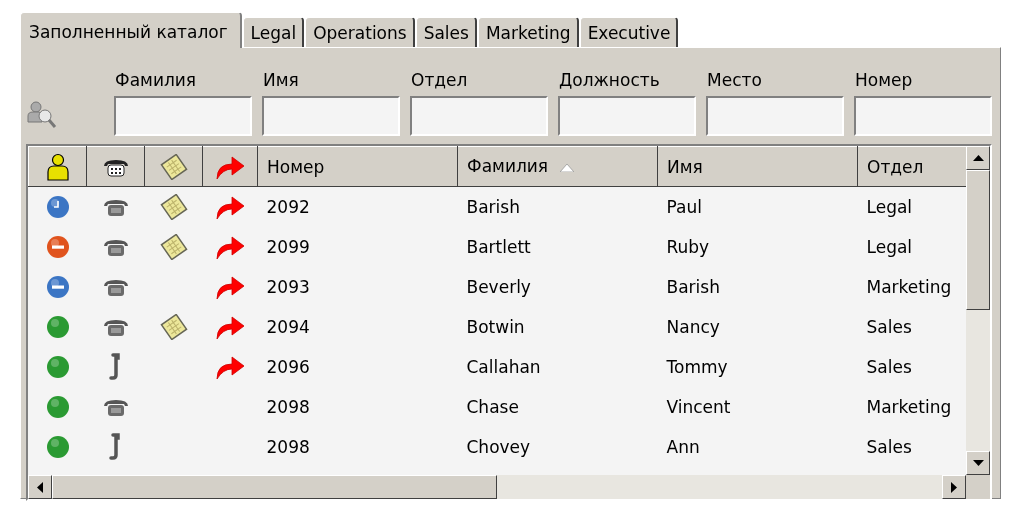 The height and width of the screenshot is (510, 1033). I want to click on tab: Operations, so click(360, 32).